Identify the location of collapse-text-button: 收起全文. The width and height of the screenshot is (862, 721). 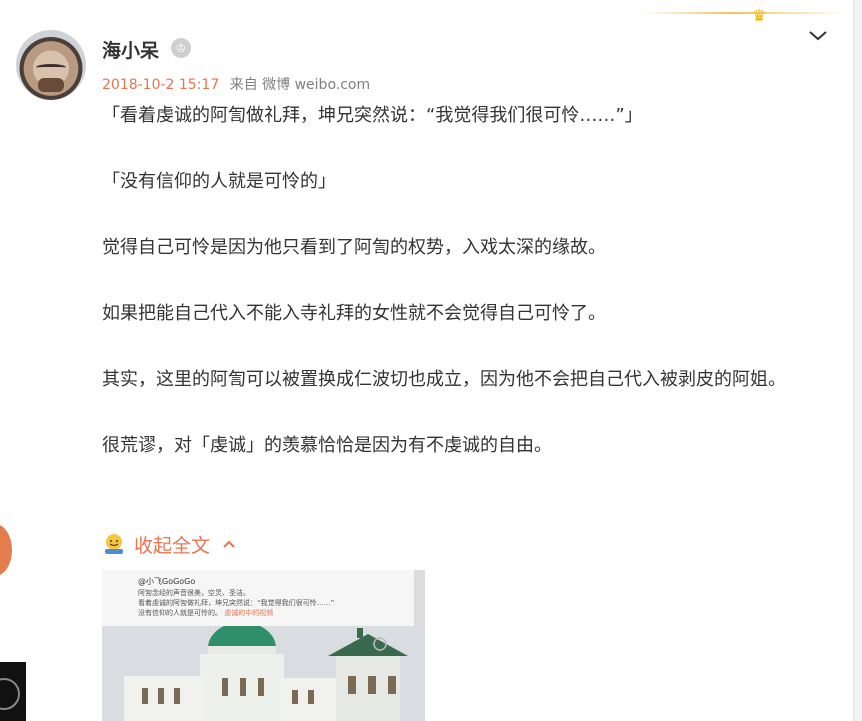
(169, 544).